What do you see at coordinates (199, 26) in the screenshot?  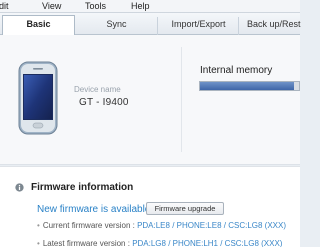 I see `tab-import-export: Import/Export` at bounding box center [199, 26].